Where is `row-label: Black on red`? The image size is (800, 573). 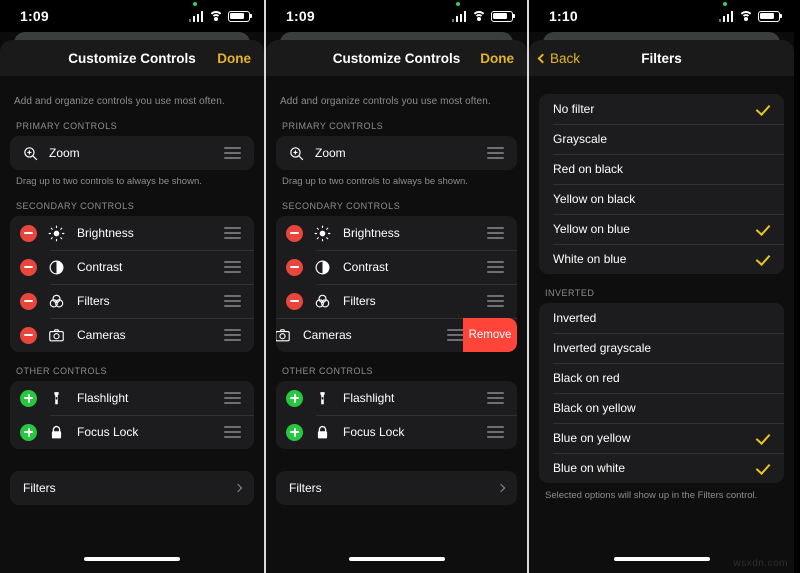 row-label: Black on red is located at coordinates (586, 378).